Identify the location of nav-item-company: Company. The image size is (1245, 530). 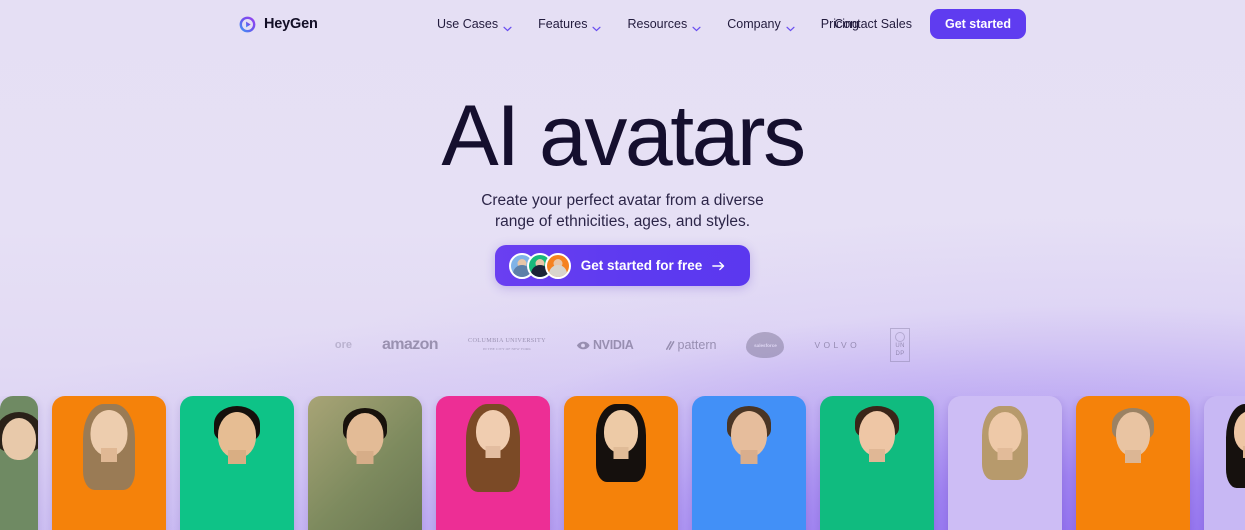
(761, 24).